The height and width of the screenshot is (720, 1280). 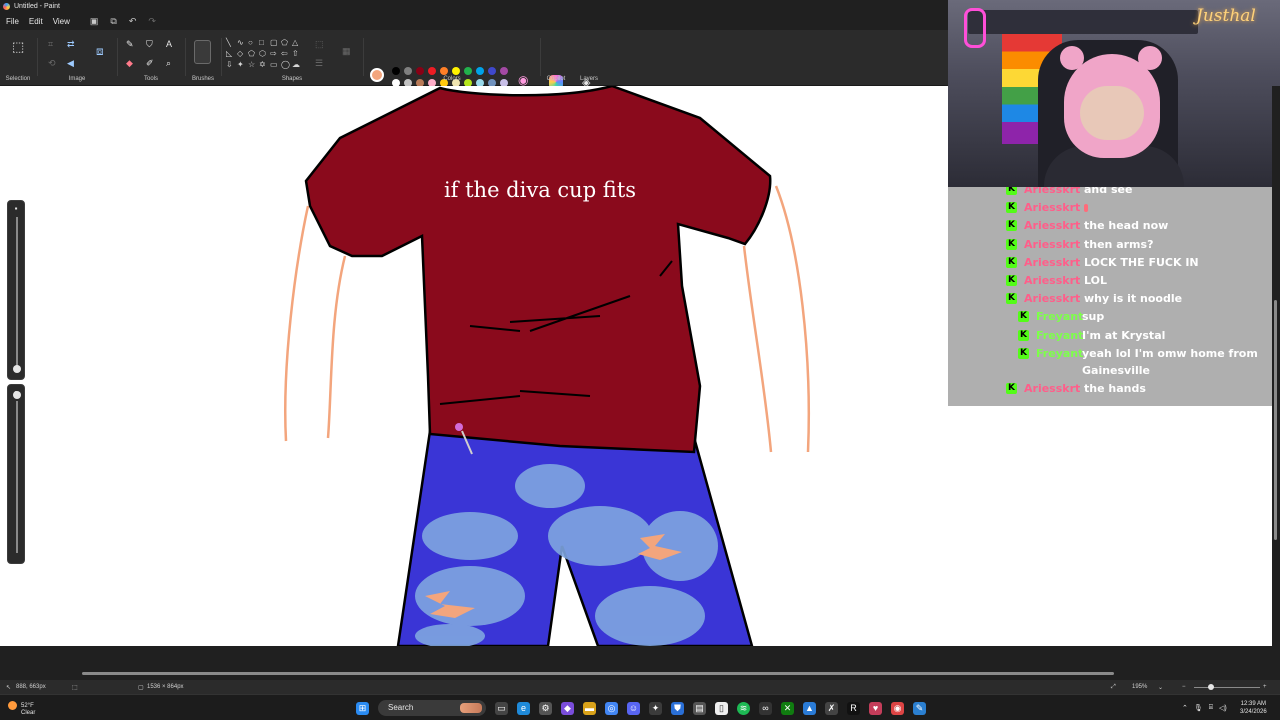 What do you see at coordinates (1141, 262) in the screenshot?
I see `chat-text: LOCK THE FUCK IN` at bounding box center [1141, 262].